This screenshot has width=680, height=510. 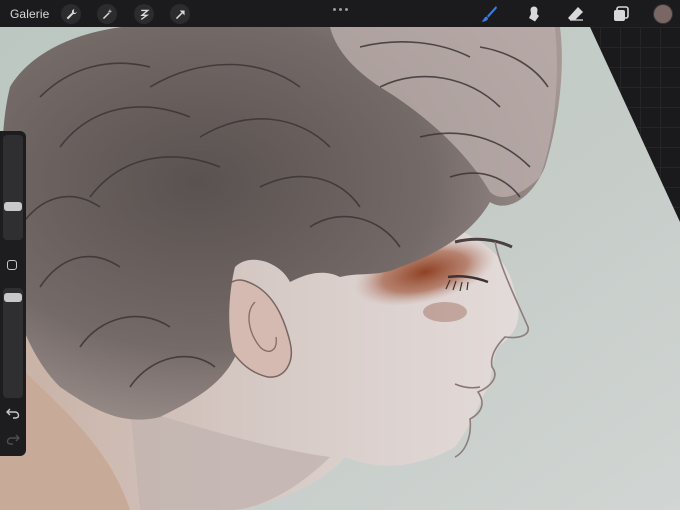 I want to click on smudge-icon, so click(x=534, y=14).